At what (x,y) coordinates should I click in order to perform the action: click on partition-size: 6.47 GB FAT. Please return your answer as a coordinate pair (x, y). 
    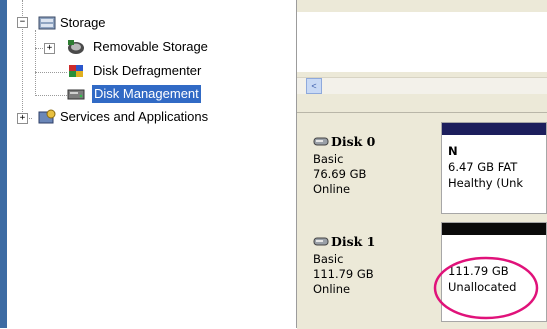
    Looking at the image, I should click on (483, 167).